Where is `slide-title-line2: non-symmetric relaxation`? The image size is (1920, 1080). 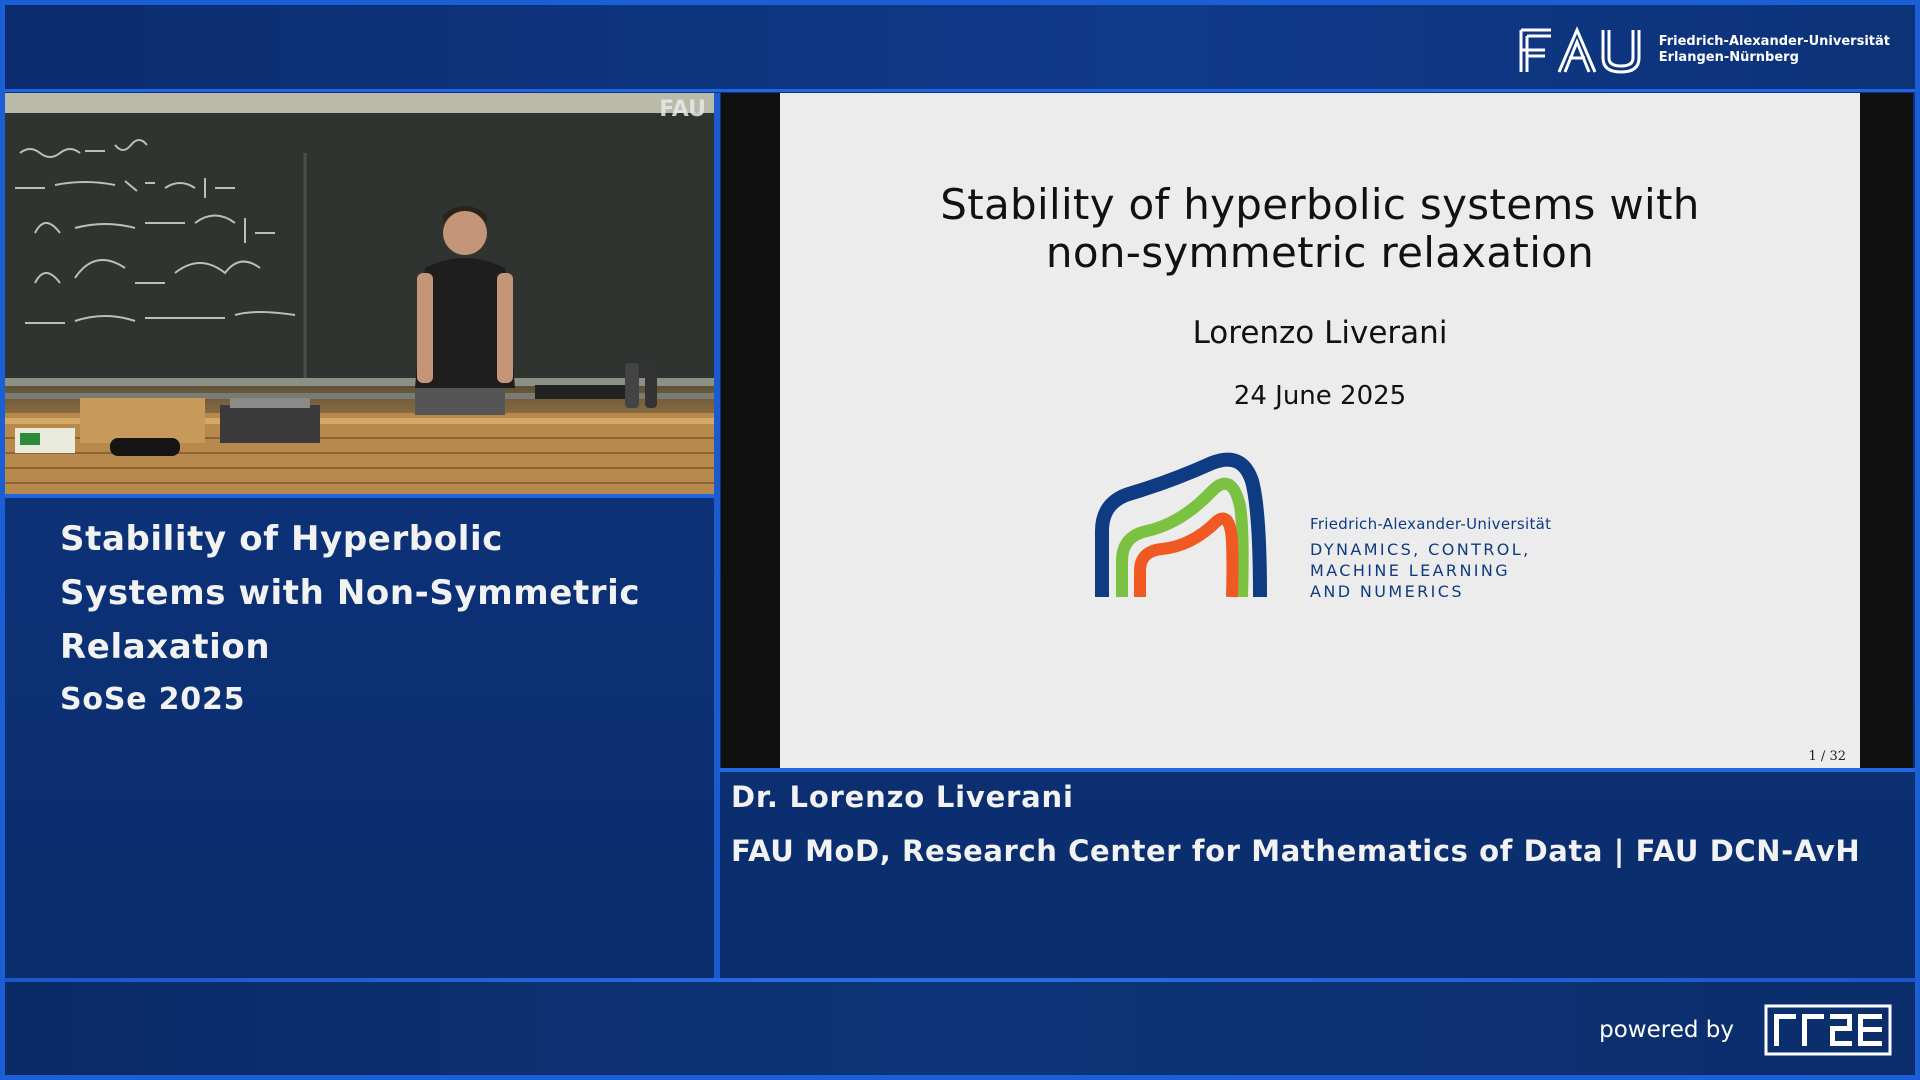 slide-title-line2: non-symmetric relaxation is located at coordinates (1320, 252).